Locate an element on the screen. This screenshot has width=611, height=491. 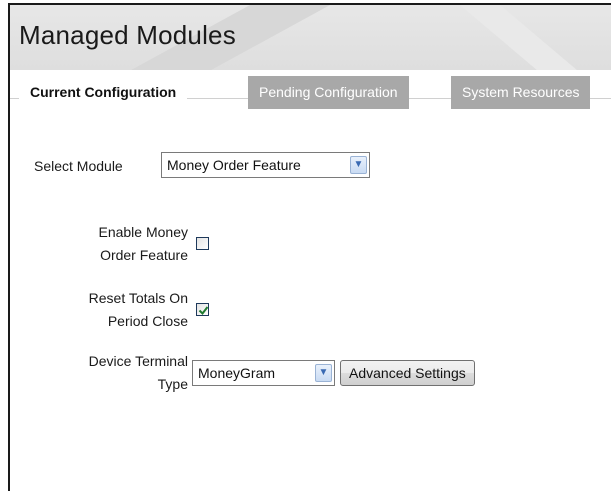
device-terminal-type-select: MoneyGram ▼ is located at coordinates (263, 373).